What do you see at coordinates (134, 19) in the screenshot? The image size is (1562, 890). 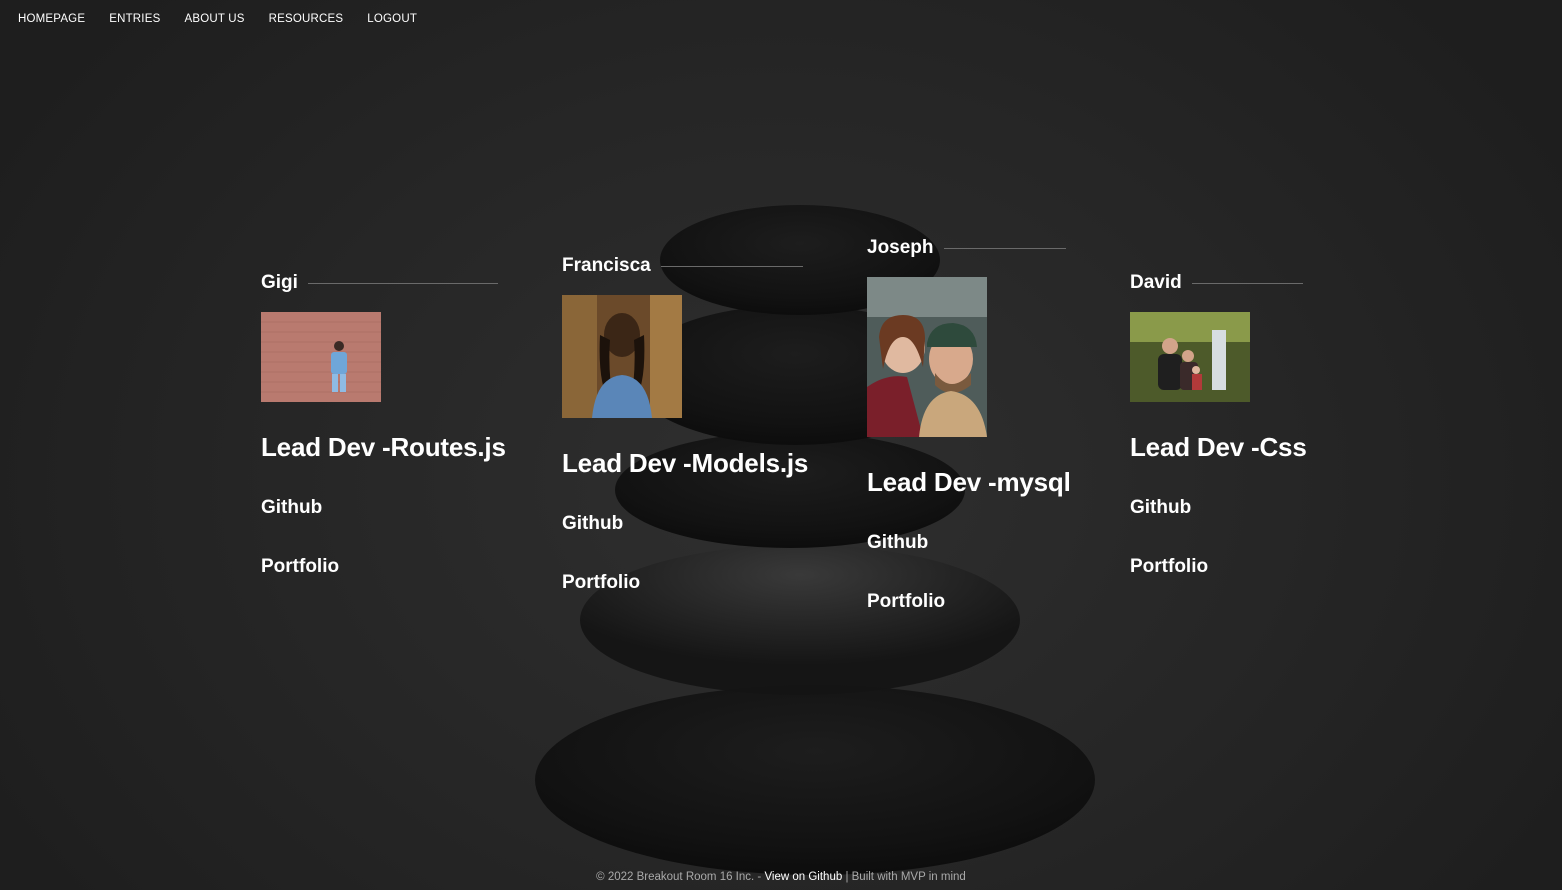 I see `nav-entries: ENTRIES` at bounding box center [134, 19].